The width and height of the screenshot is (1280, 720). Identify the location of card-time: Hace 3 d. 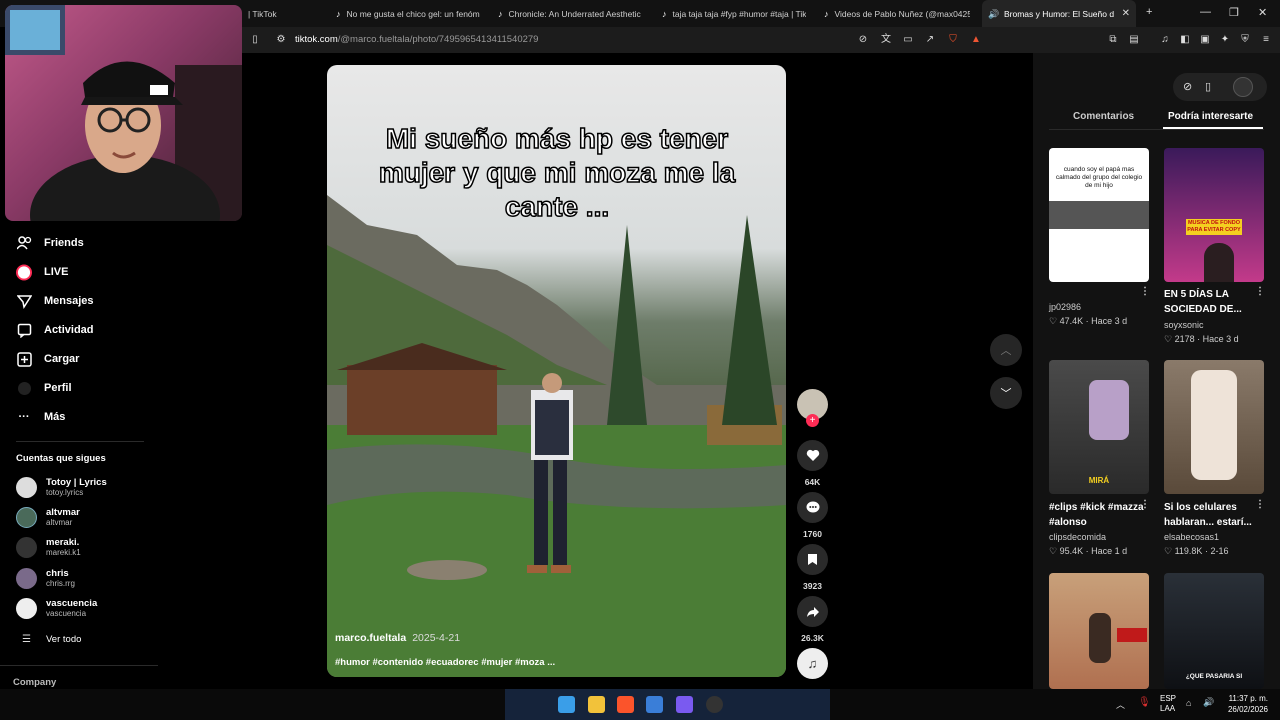
(1220, 339).